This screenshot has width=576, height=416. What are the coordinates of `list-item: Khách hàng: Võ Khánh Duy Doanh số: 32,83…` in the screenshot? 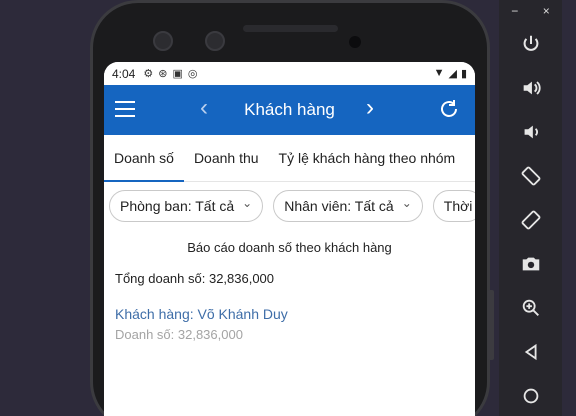 It's located at (289, 324).